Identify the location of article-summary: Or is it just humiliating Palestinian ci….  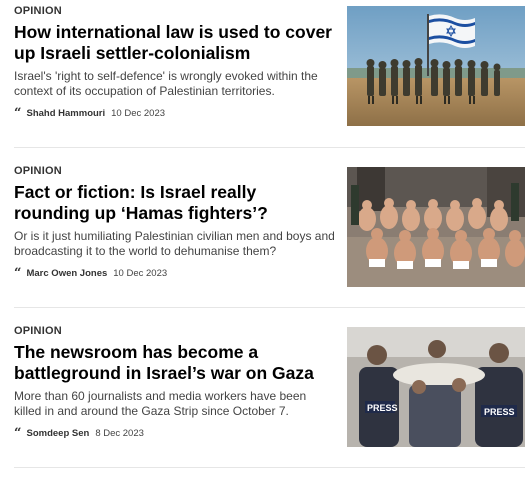
(174, 243).